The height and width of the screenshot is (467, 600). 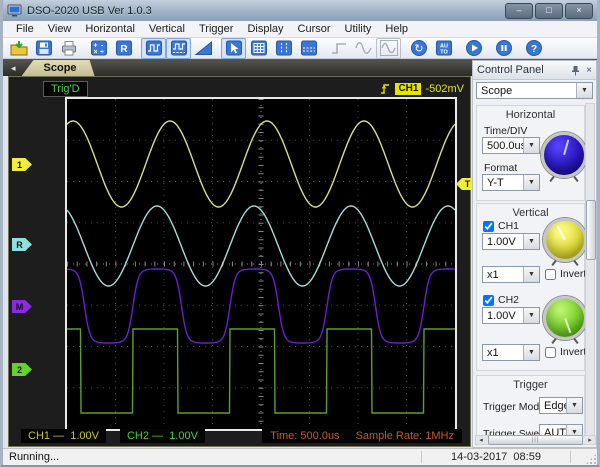 What do you see at coordinates (501, 226) in the screenshot?
I see `ch1-enable-checkbox: CH1` at bounding box center [501, 226].